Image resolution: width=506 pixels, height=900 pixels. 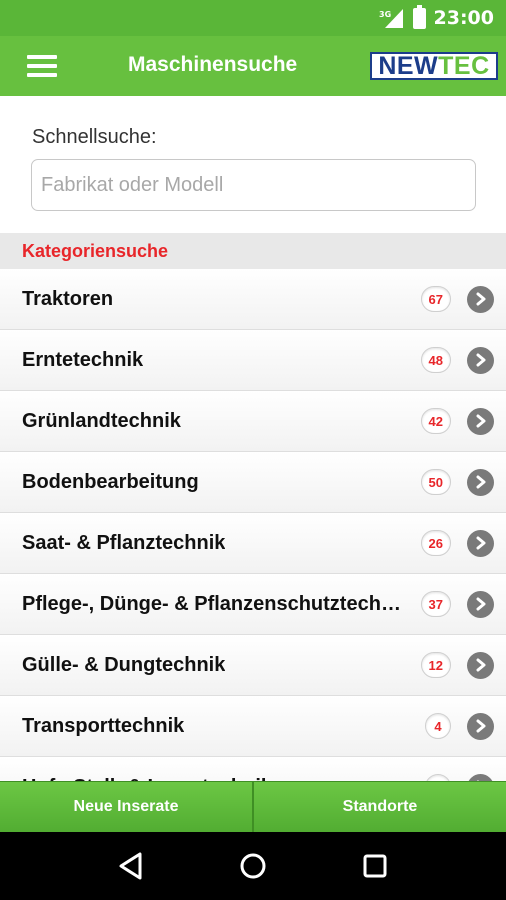 What do you see at coordinates (68, 298) in the screenshot?
I see `category-label: Traktoren` at bounding box center [68, 298].